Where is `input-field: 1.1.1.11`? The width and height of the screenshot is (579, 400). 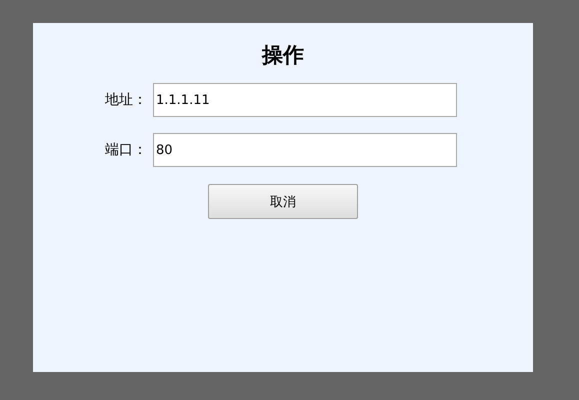 input-field: 1.1.1.11 is located at coordinates (305, 100).